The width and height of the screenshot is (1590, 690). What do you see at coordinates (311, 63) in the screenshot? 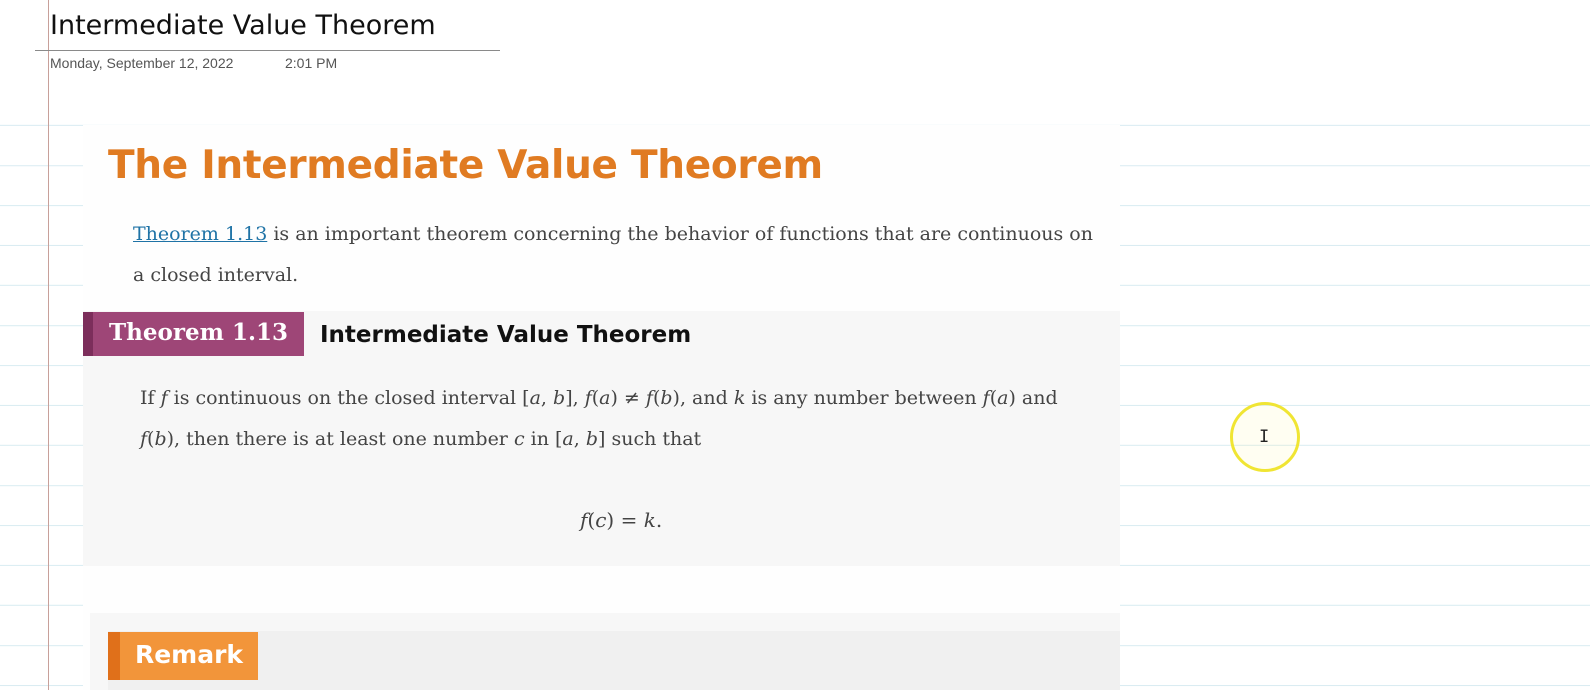
I see `page-time: 2:01 PM` at bounding box center [311, 63].